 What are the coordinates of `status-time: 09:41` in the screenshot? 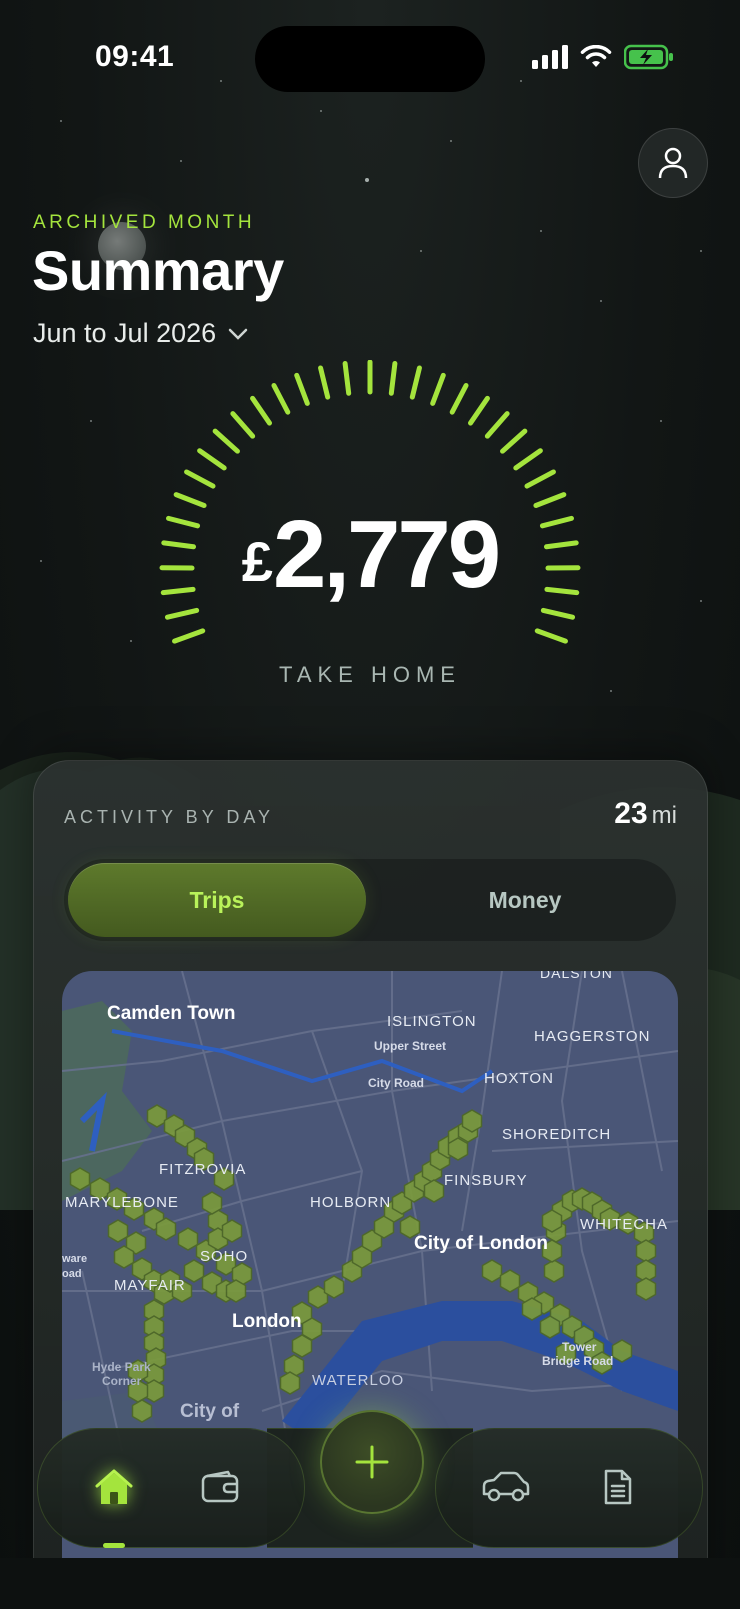 It's located at (135, 56).